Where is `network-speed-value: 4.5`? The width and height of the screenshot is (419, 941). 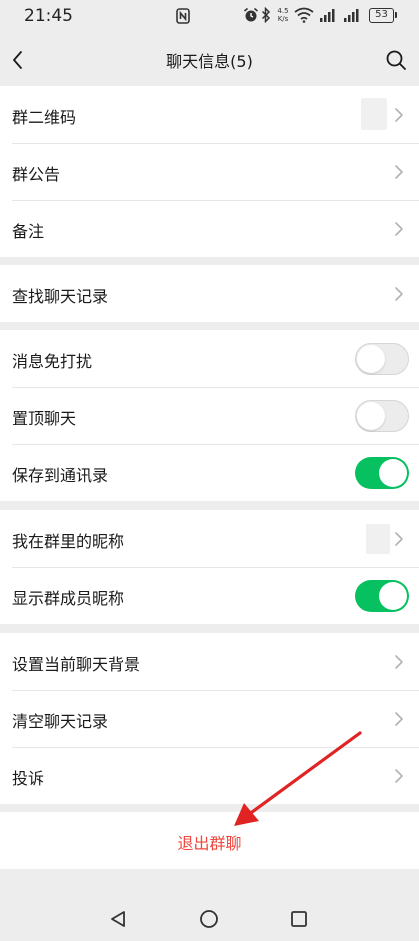 network-speed-value: 4.5 is located at coordinates (283, 11).